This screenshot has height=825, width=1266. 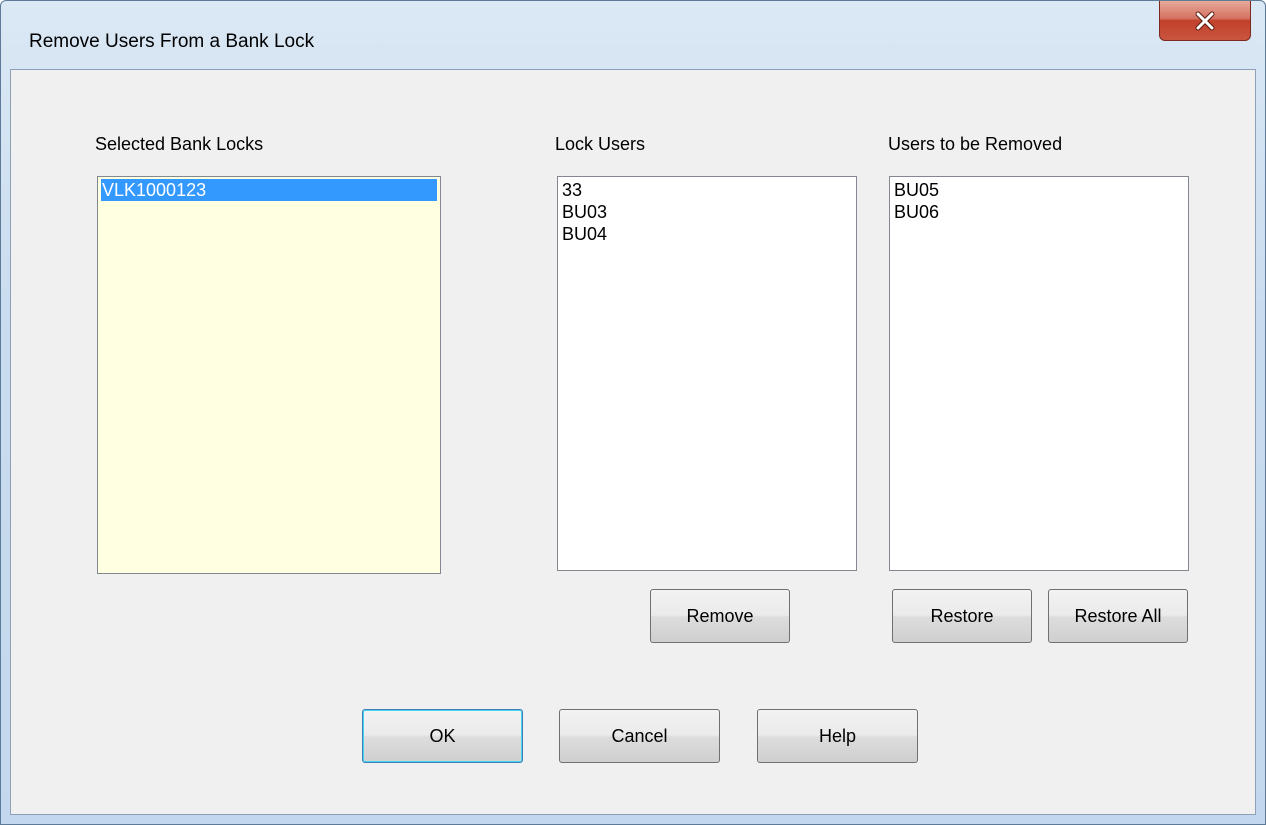 I want to click on list-item: BU03, so click(x=707, y=212).